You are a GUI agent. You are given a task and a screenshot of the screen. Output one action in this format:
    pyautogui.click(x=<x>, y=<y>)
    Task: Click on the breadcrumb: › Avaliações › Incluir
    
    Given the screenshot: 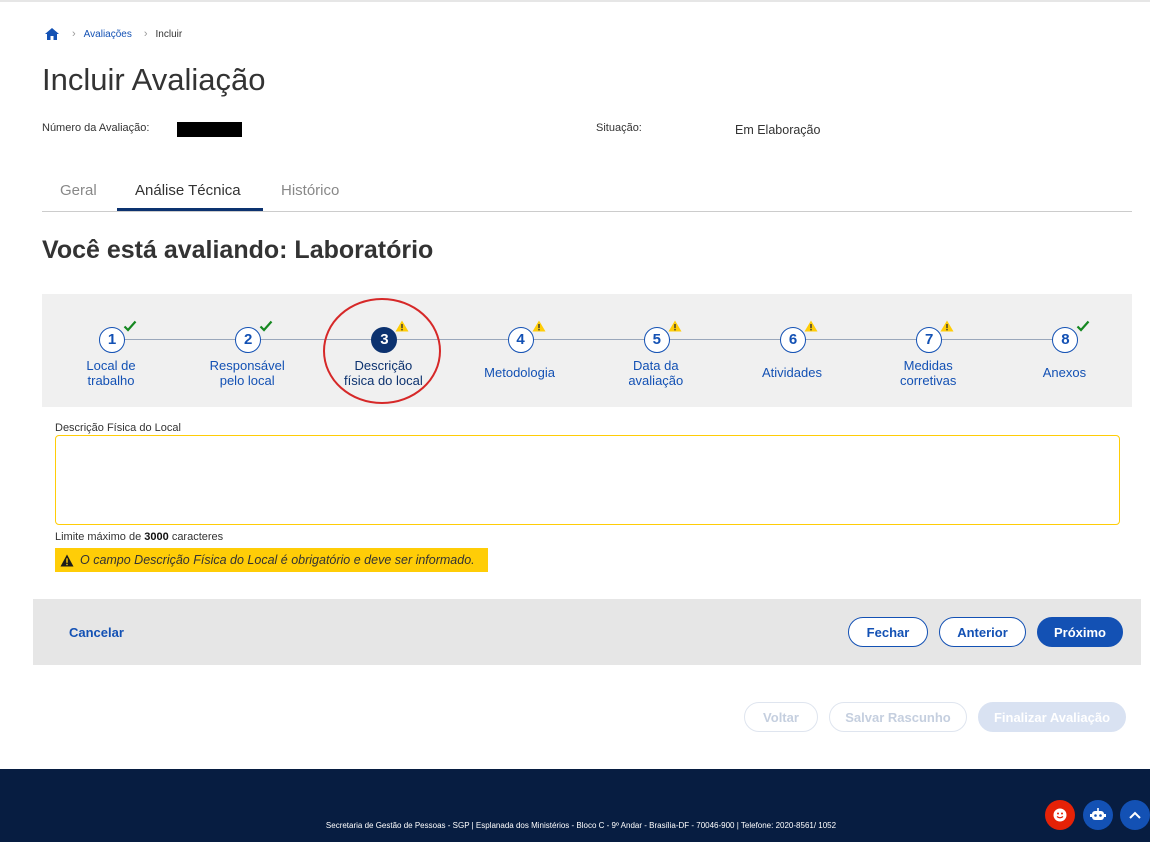 What is the action you would take?
    pyautogui.click(x=113, y=34)
    